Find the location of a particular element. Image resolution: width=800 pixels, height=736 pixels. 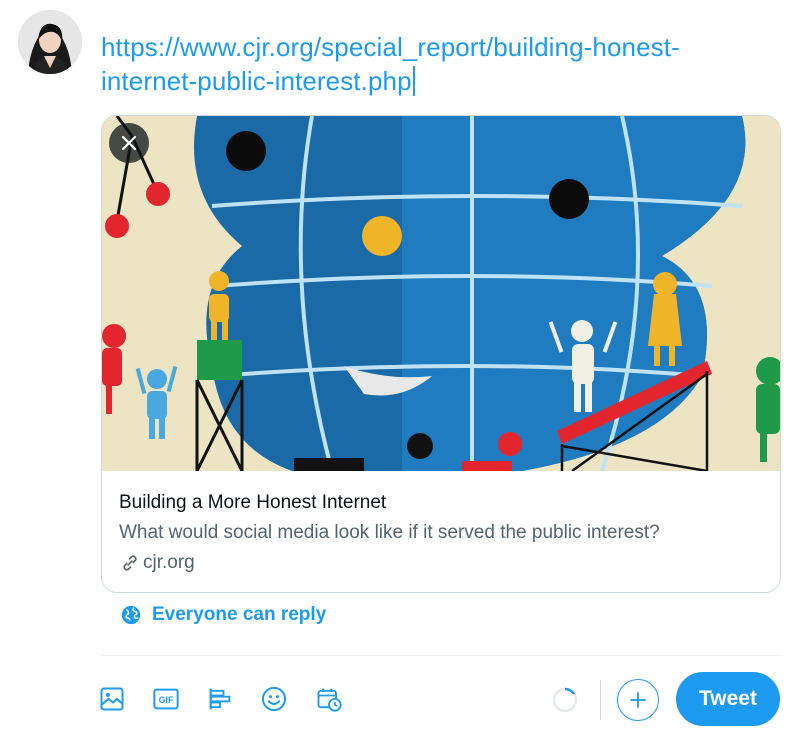

add-poll-button is located at coordinates (220, 699).